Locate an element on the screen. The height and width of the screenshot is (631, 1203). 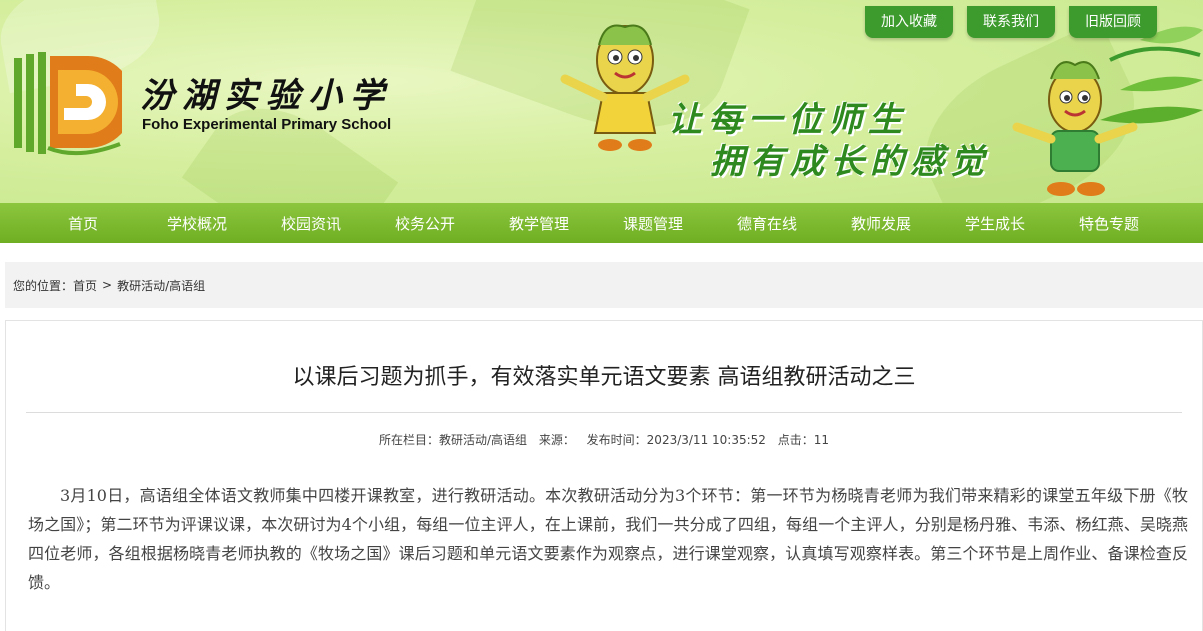
top-links: 加入收藏 联系我们 旧版回顾 is located at coordinates (1011, 22).